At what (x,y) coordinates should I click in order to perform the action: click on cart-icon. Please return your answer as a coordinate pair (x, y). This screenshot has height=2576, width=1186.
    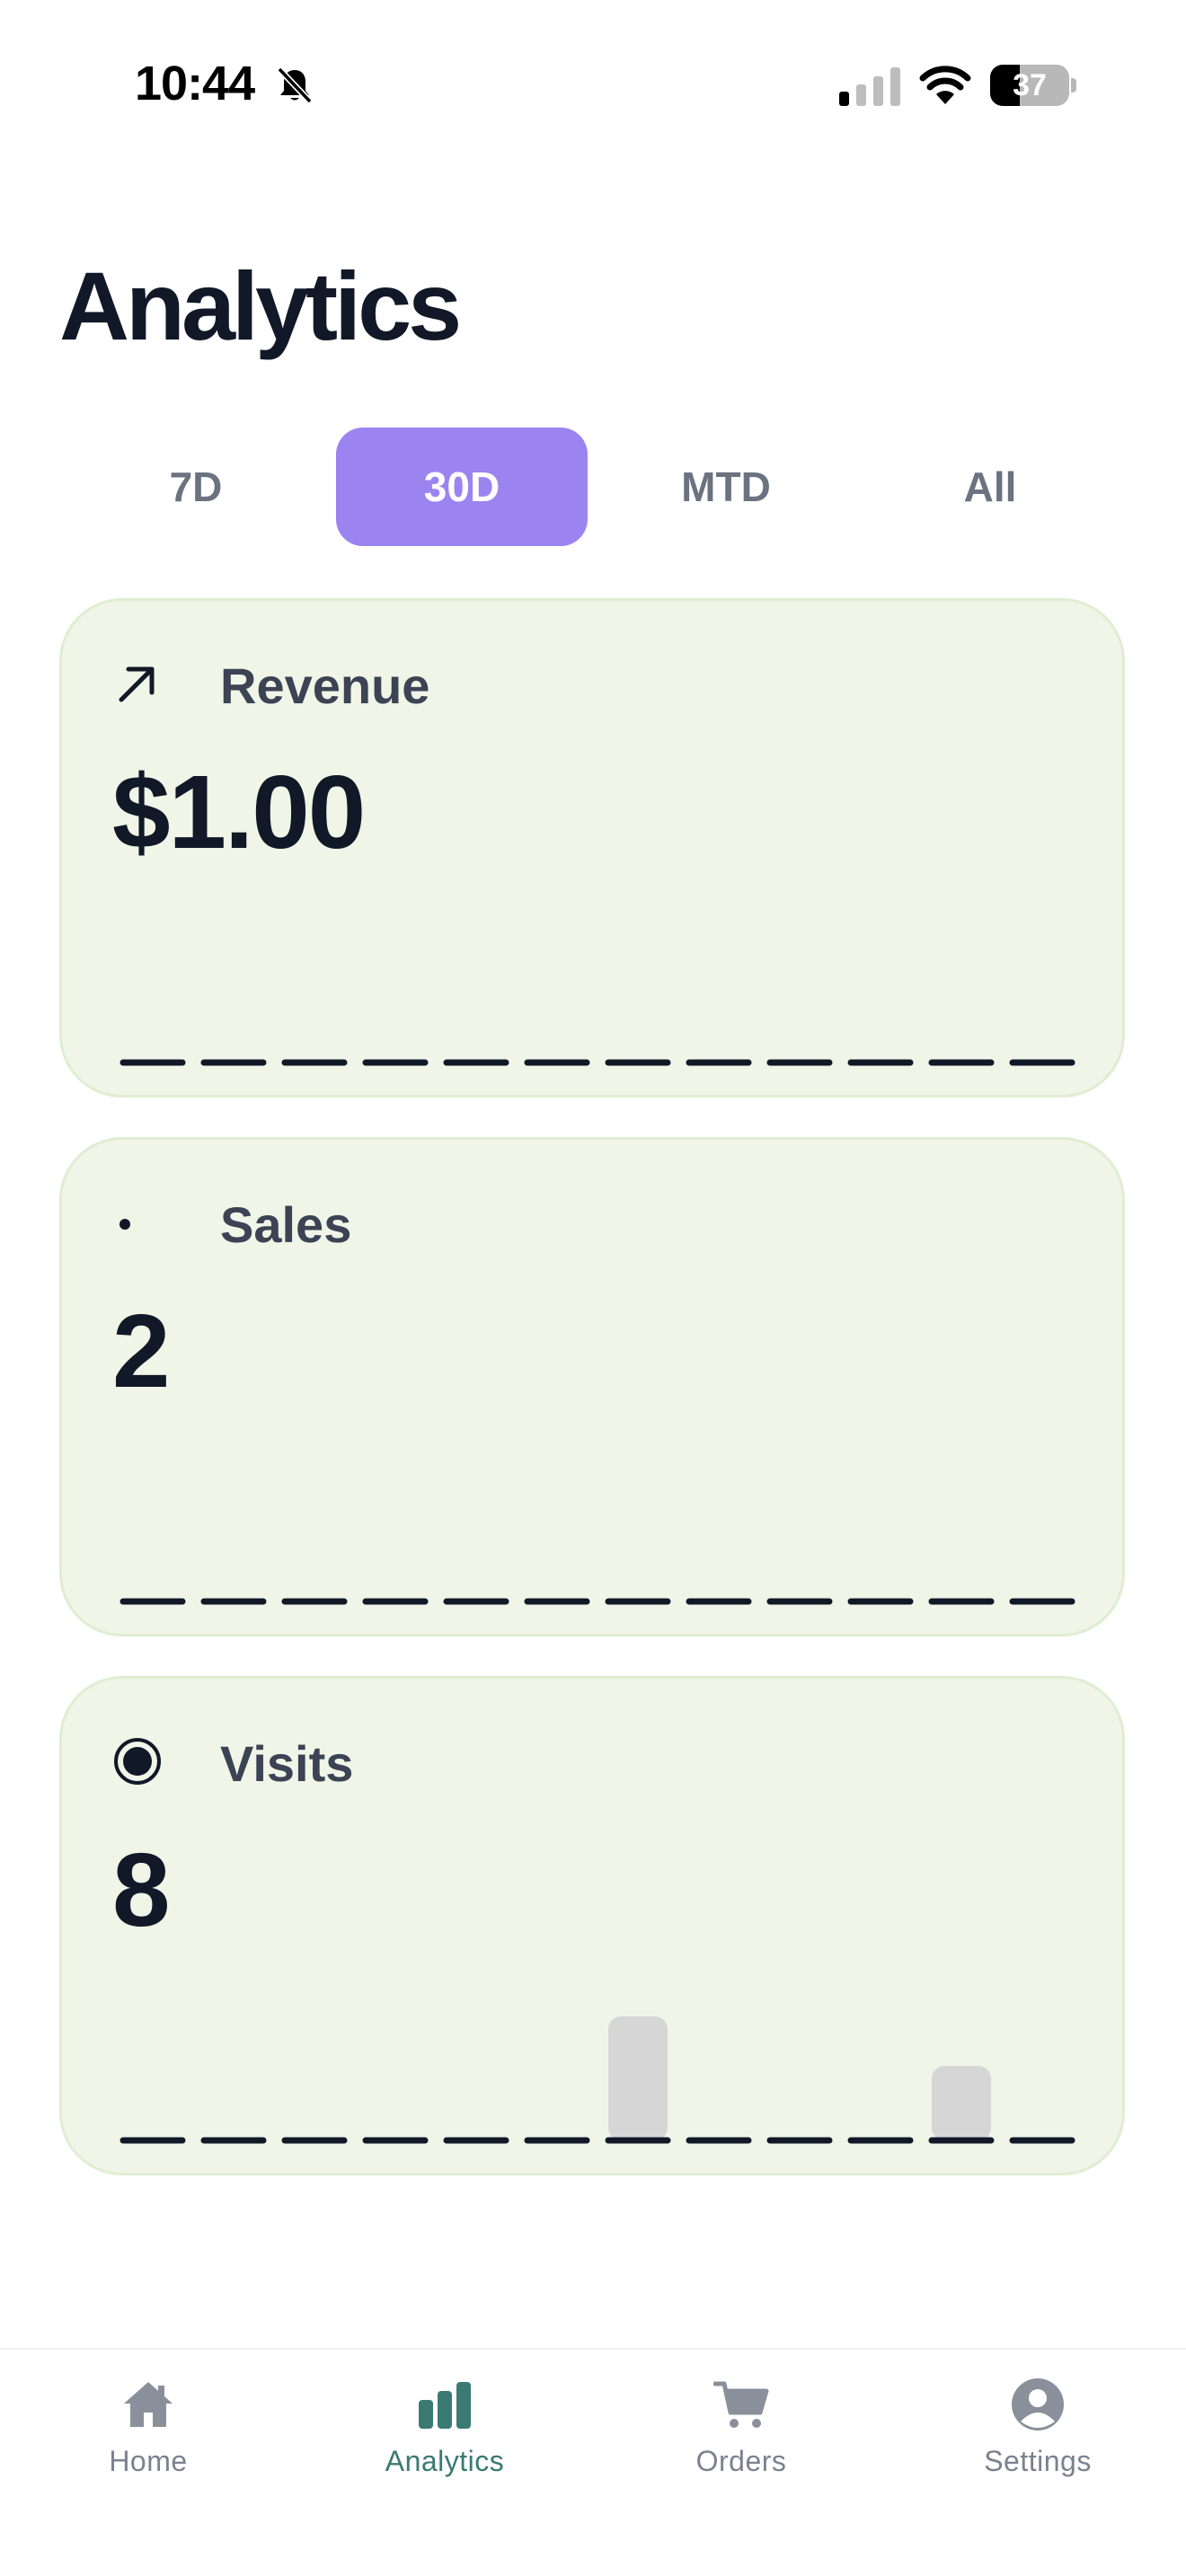
    Looking at the image, I should click on (741, 2404).